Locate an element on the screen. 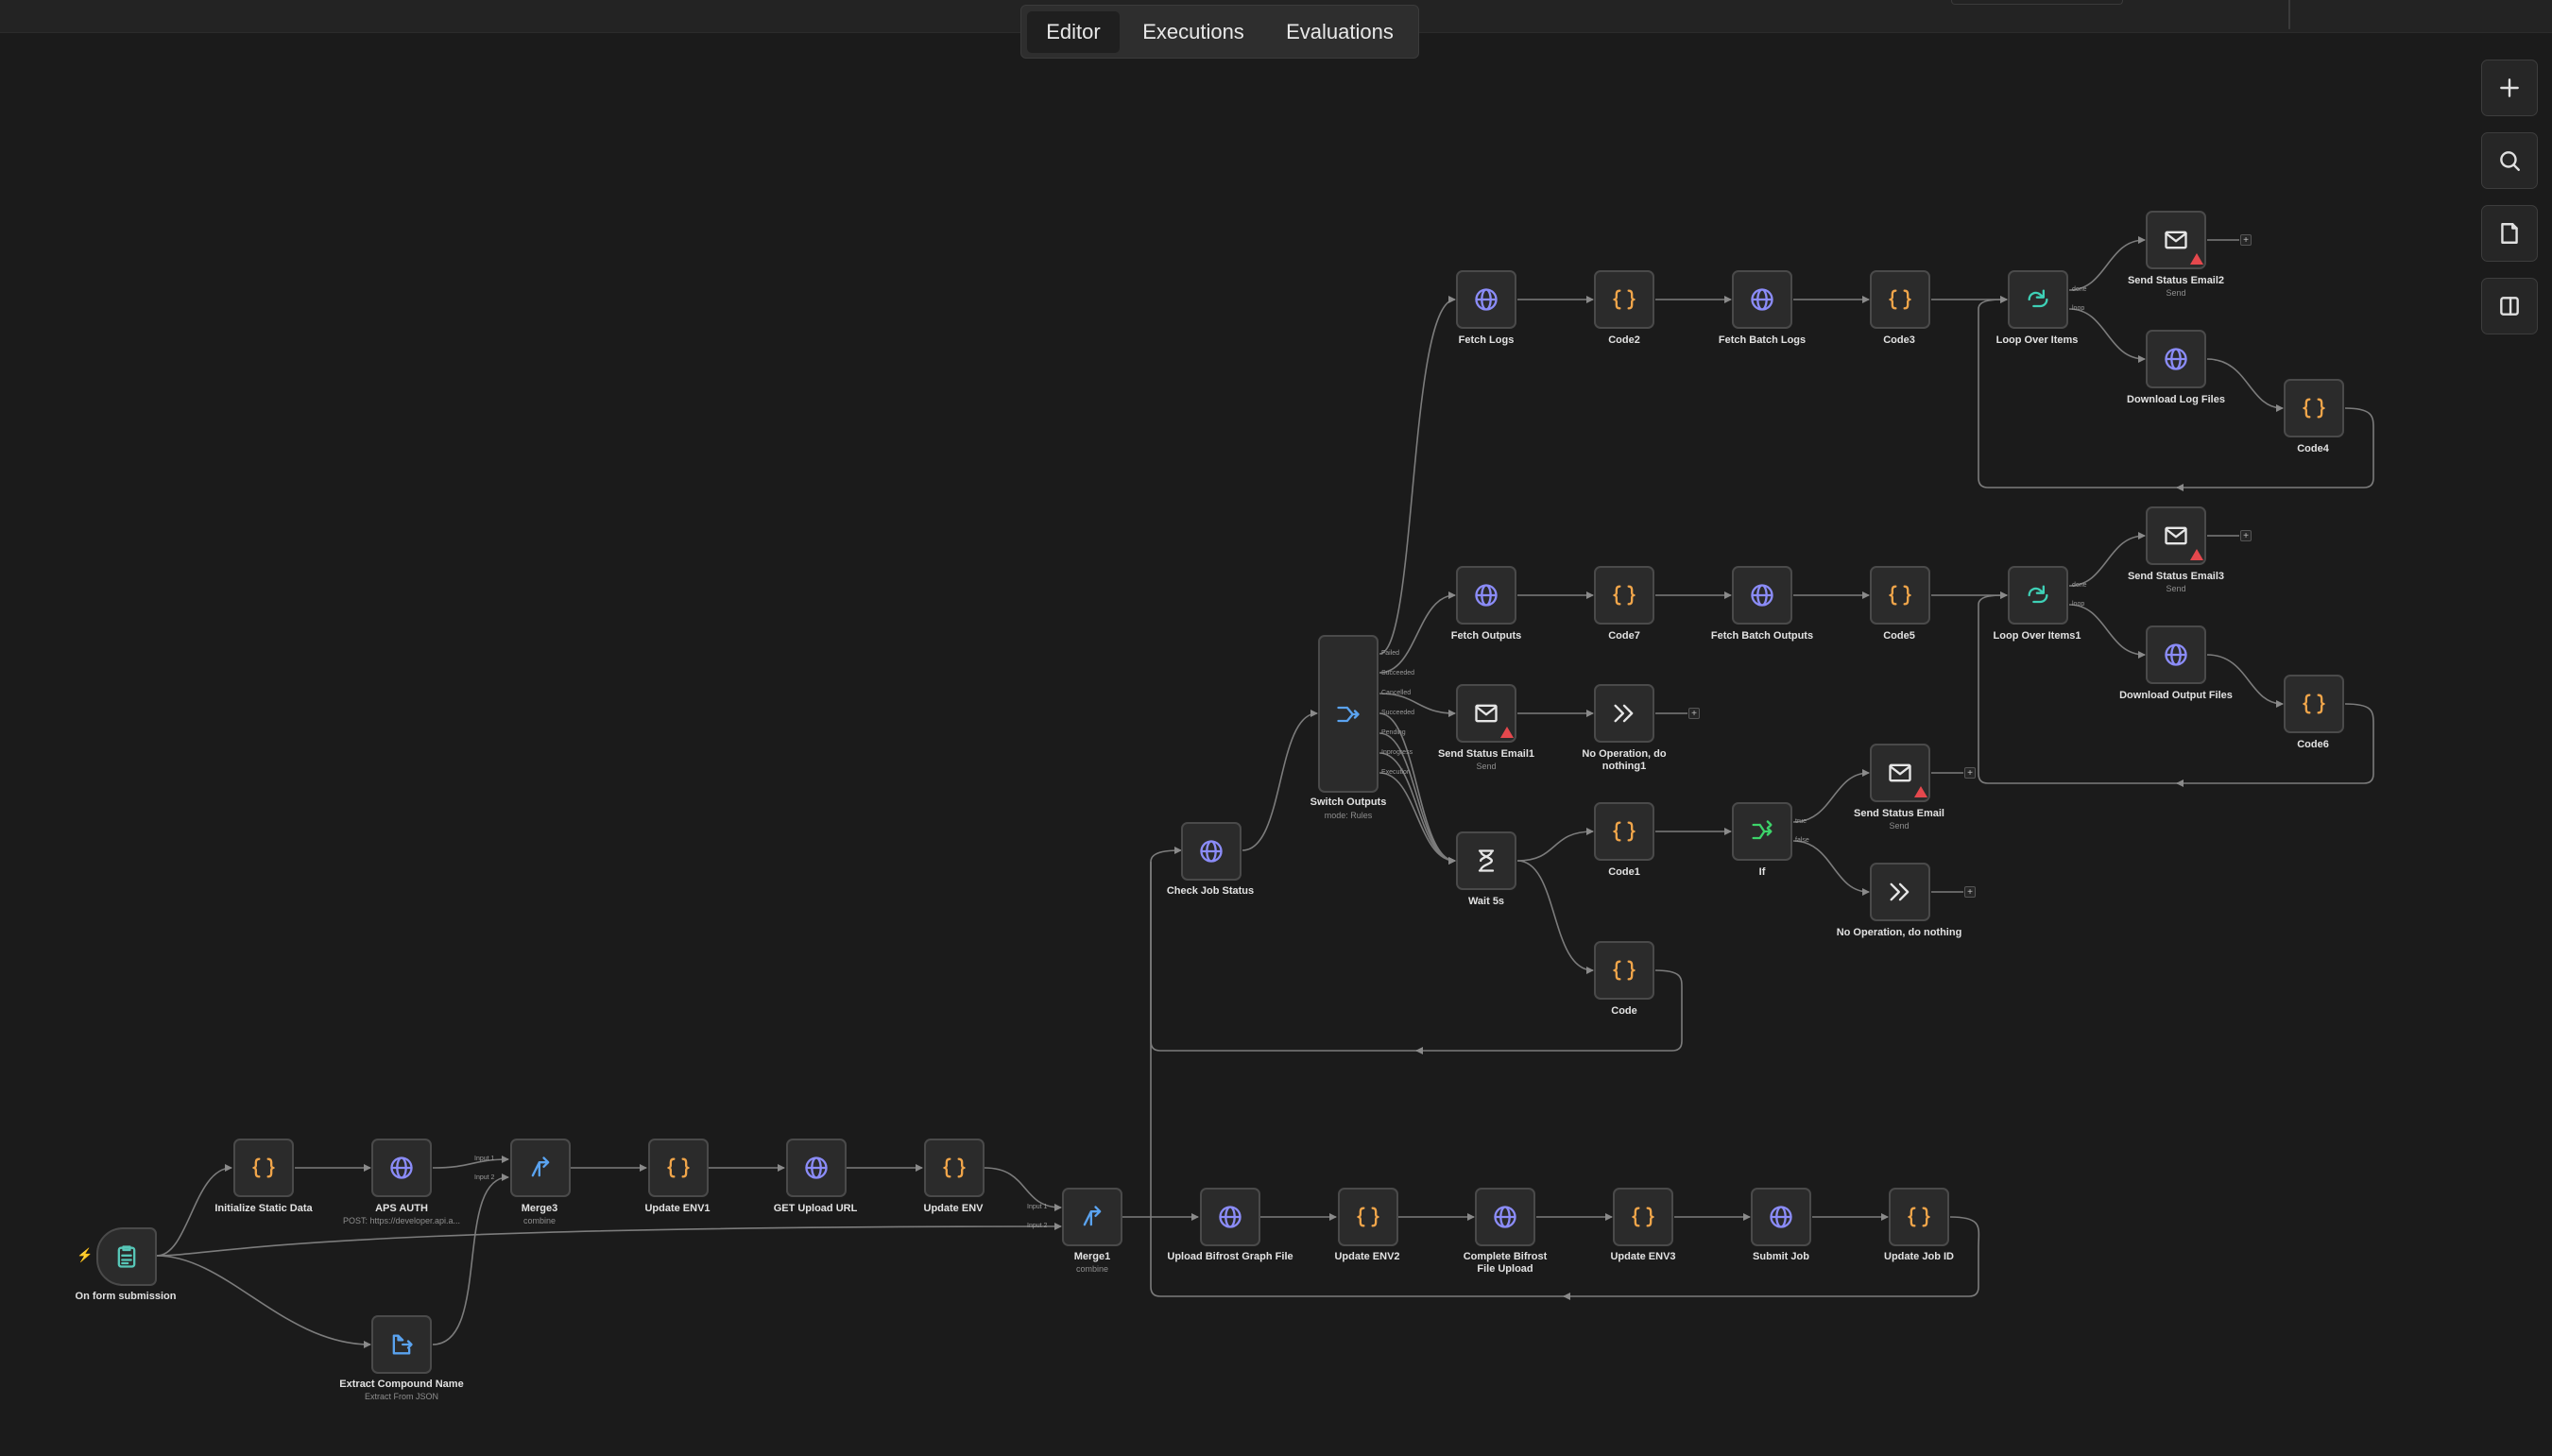  node-wait-5s is located at coordinates (1486, 860).